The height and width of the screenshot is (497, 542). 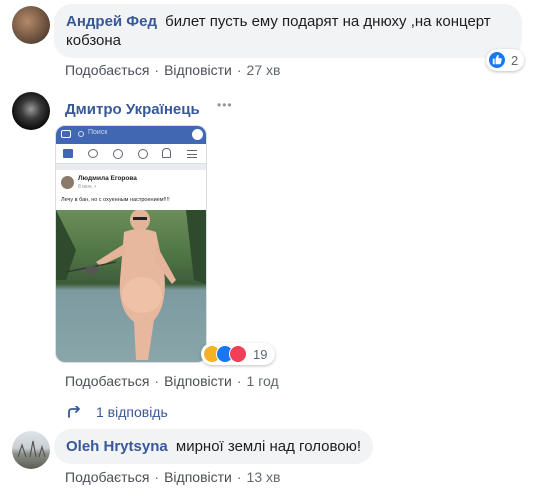 What do you see at coordinates (132, 412) in the screenshot?
I see `replies-count: 1 відповідь` at bounding box center [132, 412].